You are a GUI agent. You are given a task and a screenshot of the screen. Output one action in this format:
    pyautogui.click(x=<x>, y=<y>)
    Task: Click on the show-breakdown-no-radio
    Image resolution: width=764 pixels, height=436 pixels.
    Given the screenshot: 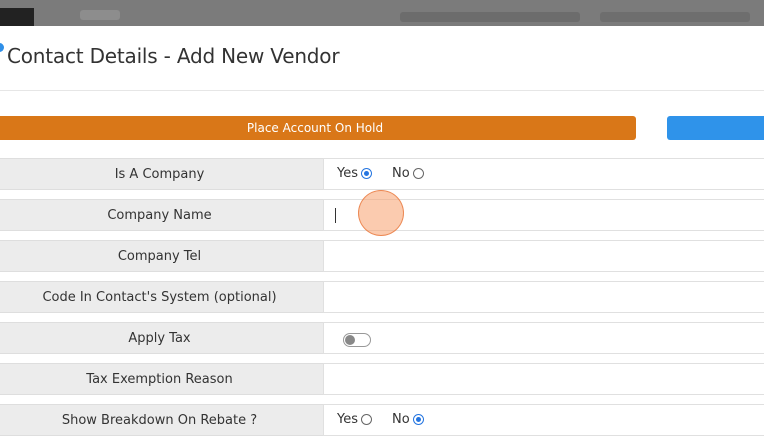 What is the action you would take?
    pyautogui.click(x=418, y=419)
    